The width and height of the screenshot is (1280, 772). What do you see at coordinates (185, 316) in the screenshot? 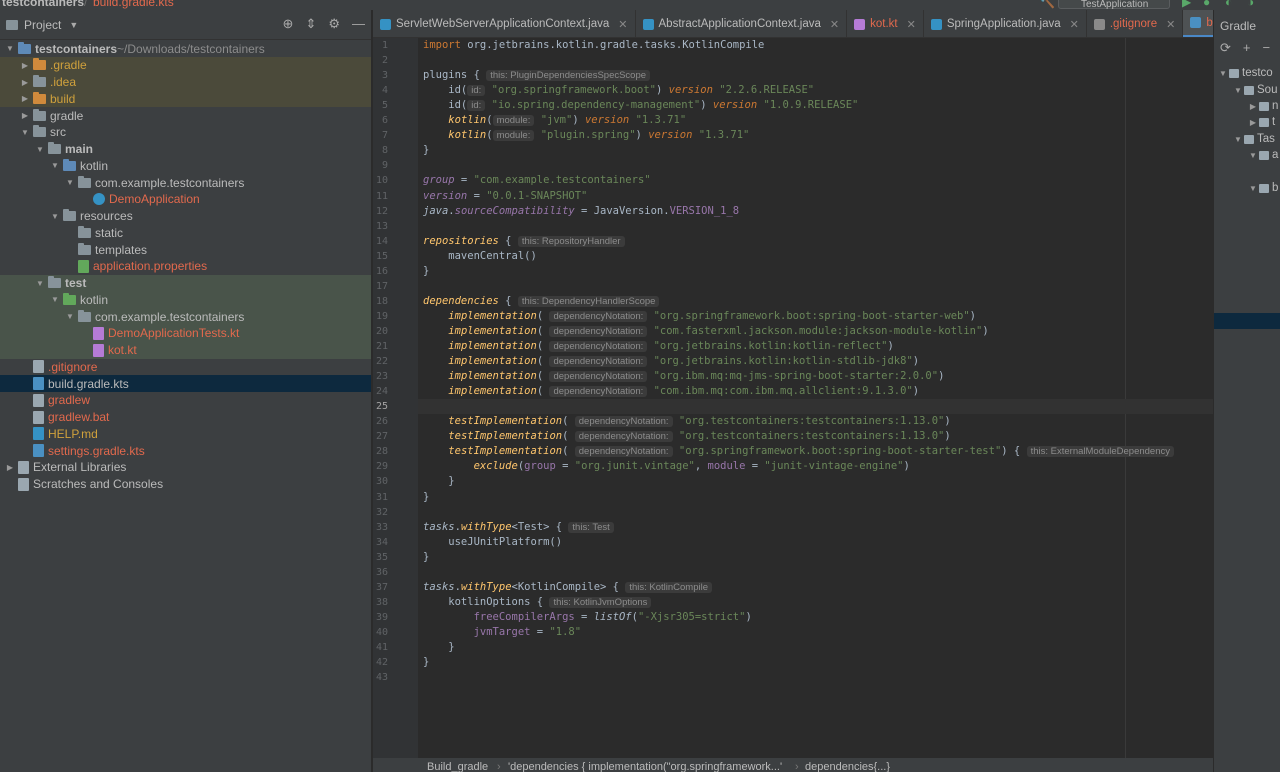
I see `tree-item: ▼ com.example.testcontainers` at bounding box center [185, 316].